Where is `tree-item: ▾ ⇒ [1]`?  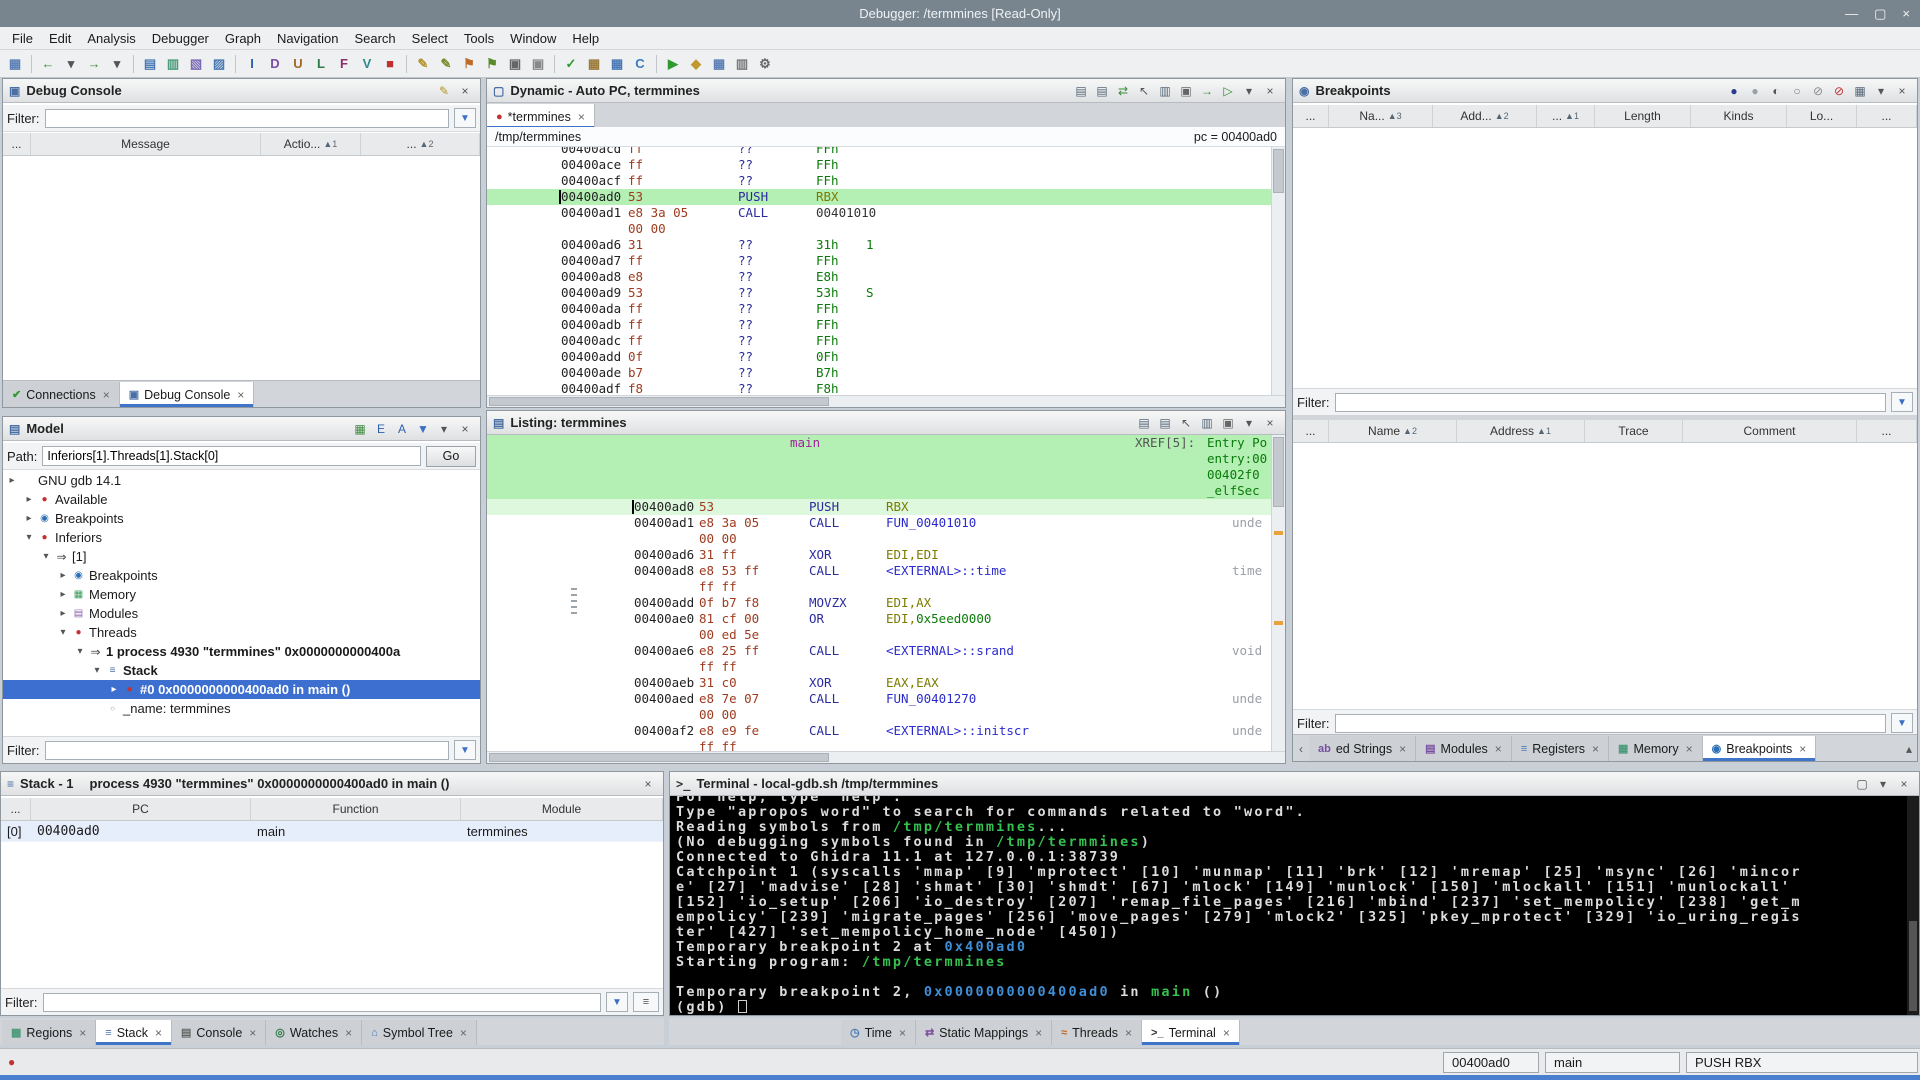 tree-item: ▾ ⇒ [1] is located at coordinates (241, 556).